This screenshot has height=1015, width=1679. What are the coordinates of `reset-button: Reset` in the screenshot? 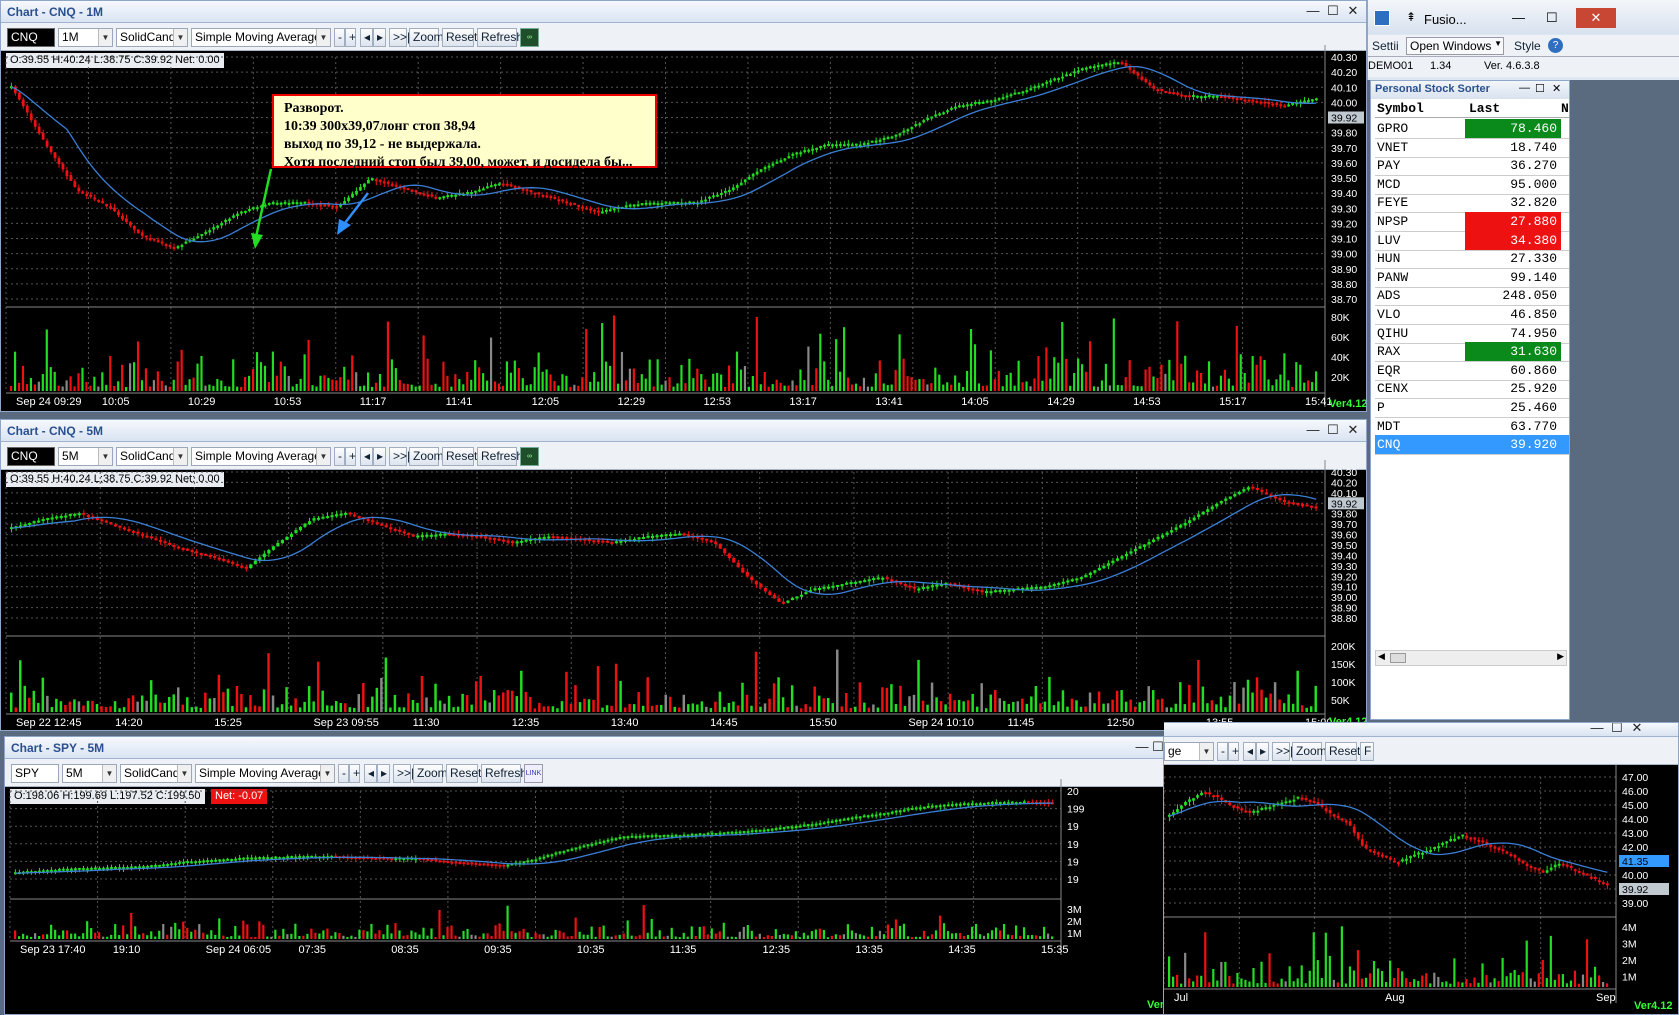 It's located at (1342, 751).